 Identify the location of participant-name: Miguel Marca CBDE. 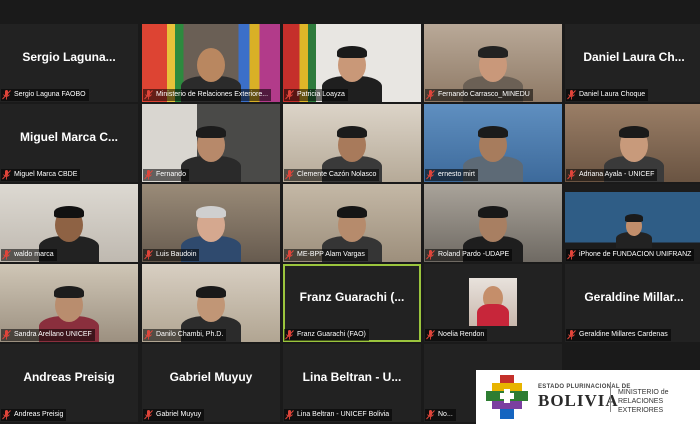
(46, 174).